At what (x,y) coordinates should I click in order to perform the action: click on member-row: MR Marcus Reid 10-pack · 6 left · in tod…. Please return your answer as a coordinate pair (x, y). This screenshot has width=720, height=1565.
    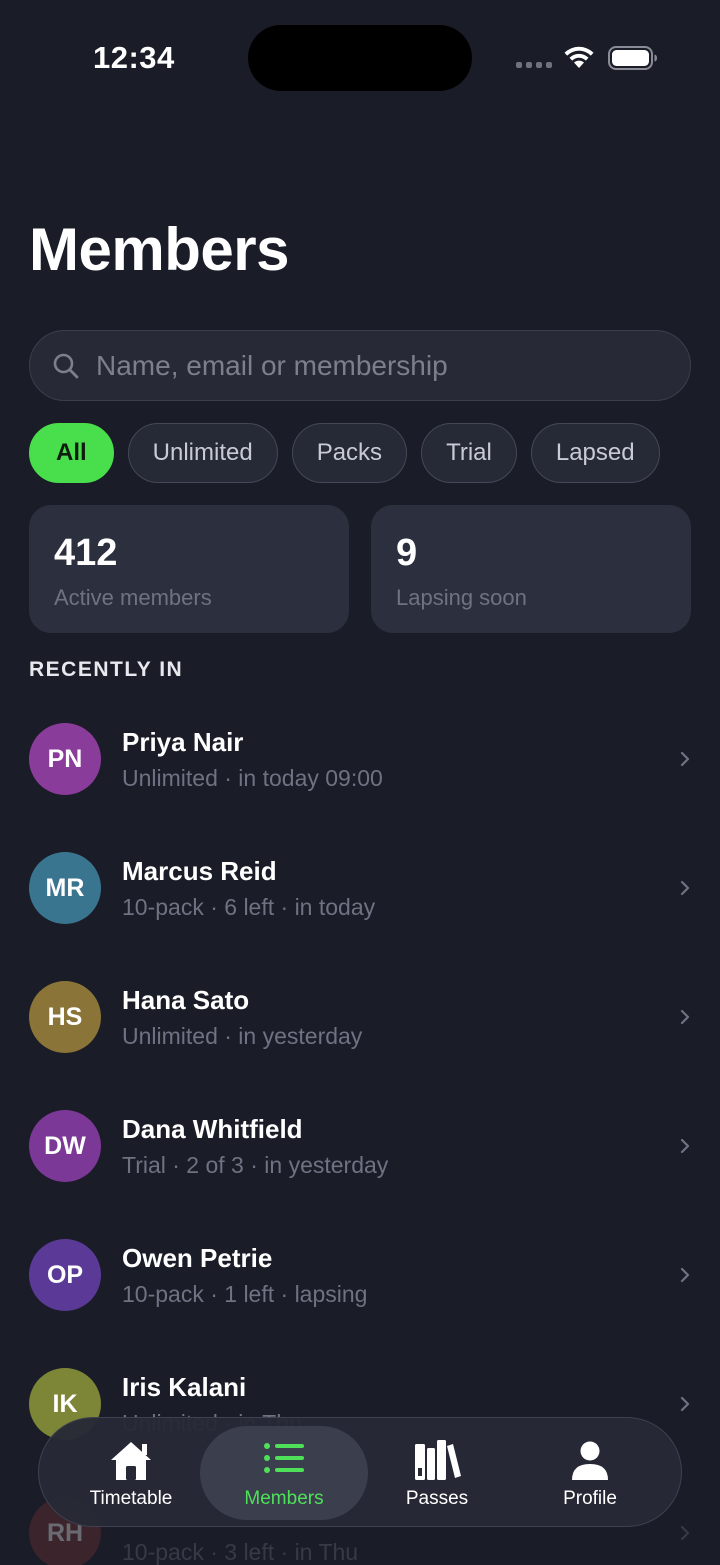
    Looking at the image, I should click on (360, 902).